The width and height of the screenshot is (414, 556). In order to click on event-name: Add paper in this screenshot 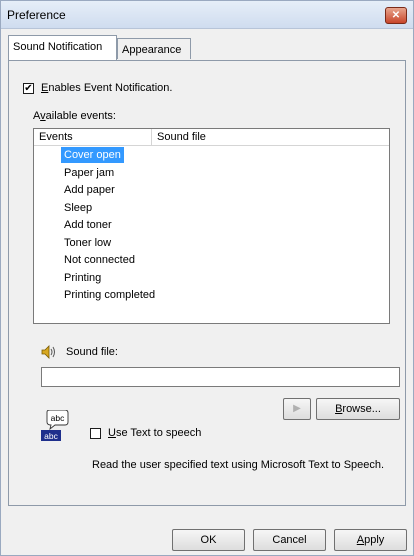, I will do `click(89, 190)`.